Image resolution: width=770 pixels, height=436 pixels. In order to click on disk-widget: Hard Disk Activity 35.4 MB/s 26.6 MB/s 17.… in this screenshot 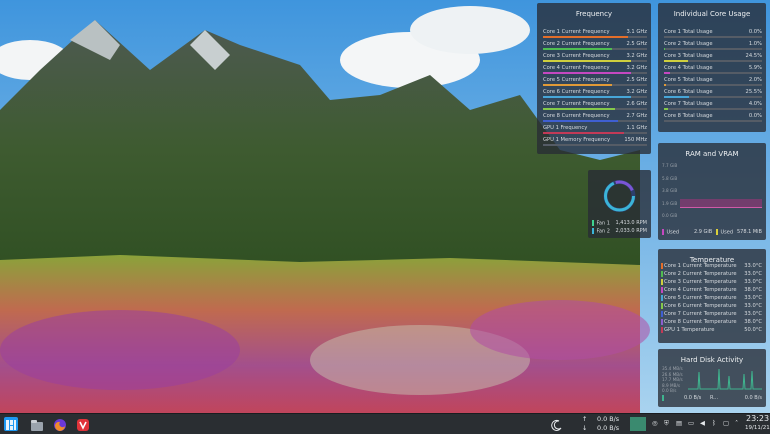, I will do `click(712, 378)`.